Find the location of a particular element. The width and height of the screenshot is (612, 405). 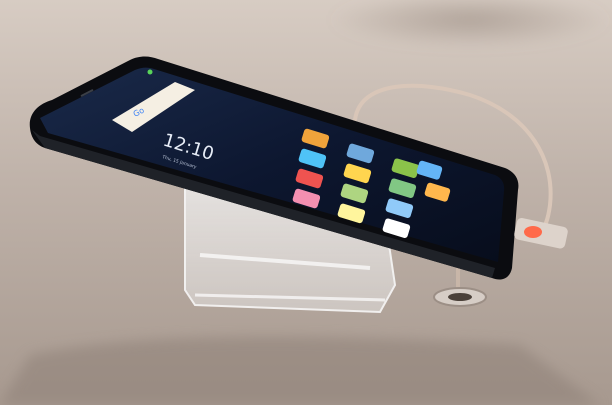

indicator-light is located at coordinates (533, 232).